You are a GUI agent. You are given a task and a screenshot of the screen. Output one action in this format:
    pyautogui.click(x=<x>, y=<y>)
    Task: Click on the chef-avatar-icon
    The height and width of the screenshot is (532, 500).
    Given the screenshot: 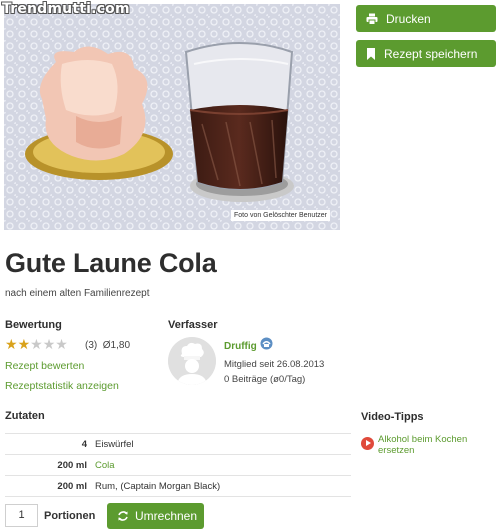 What is the action you would take?
    pyautogui.click(x=192, y=361)
    